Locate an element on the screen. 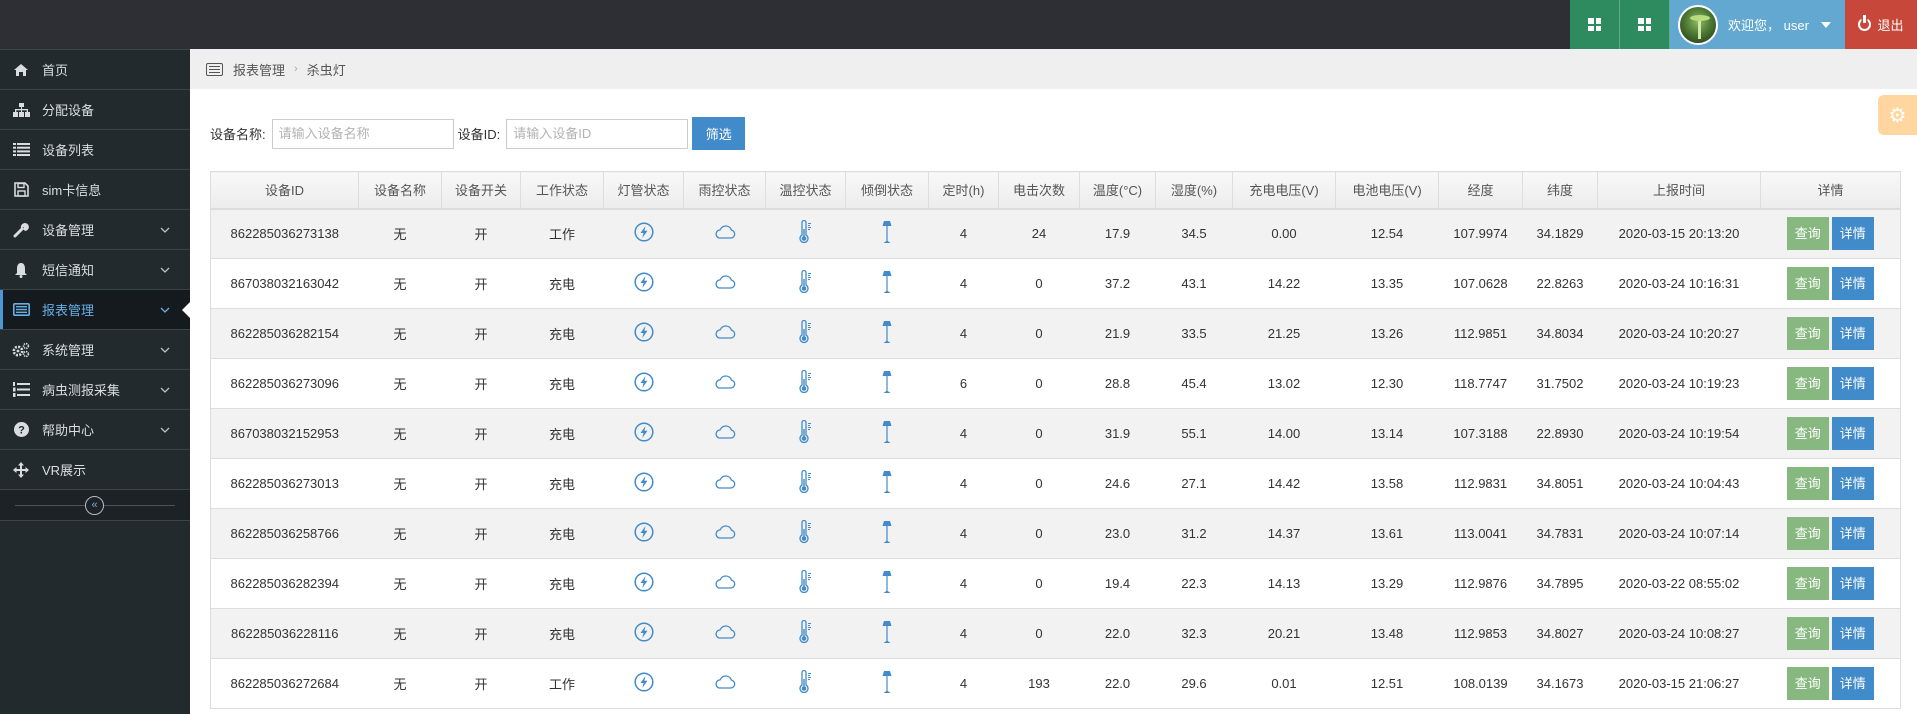 This screenshot has width=1917, height=714. cell-lat: 34.7831 is located at coordinates (1560, 533).